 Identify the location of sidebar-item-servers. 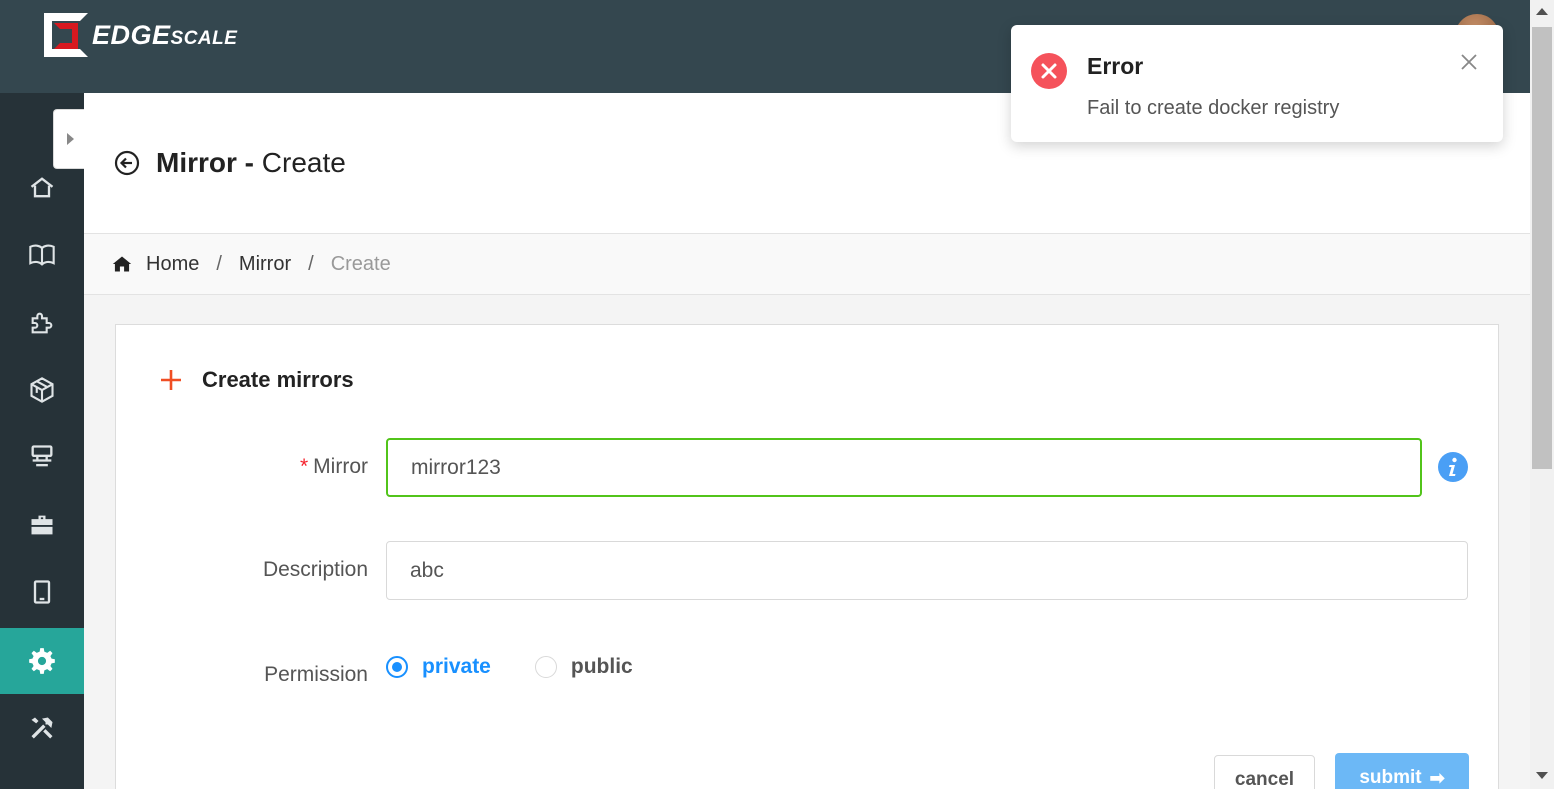
(42, 457).